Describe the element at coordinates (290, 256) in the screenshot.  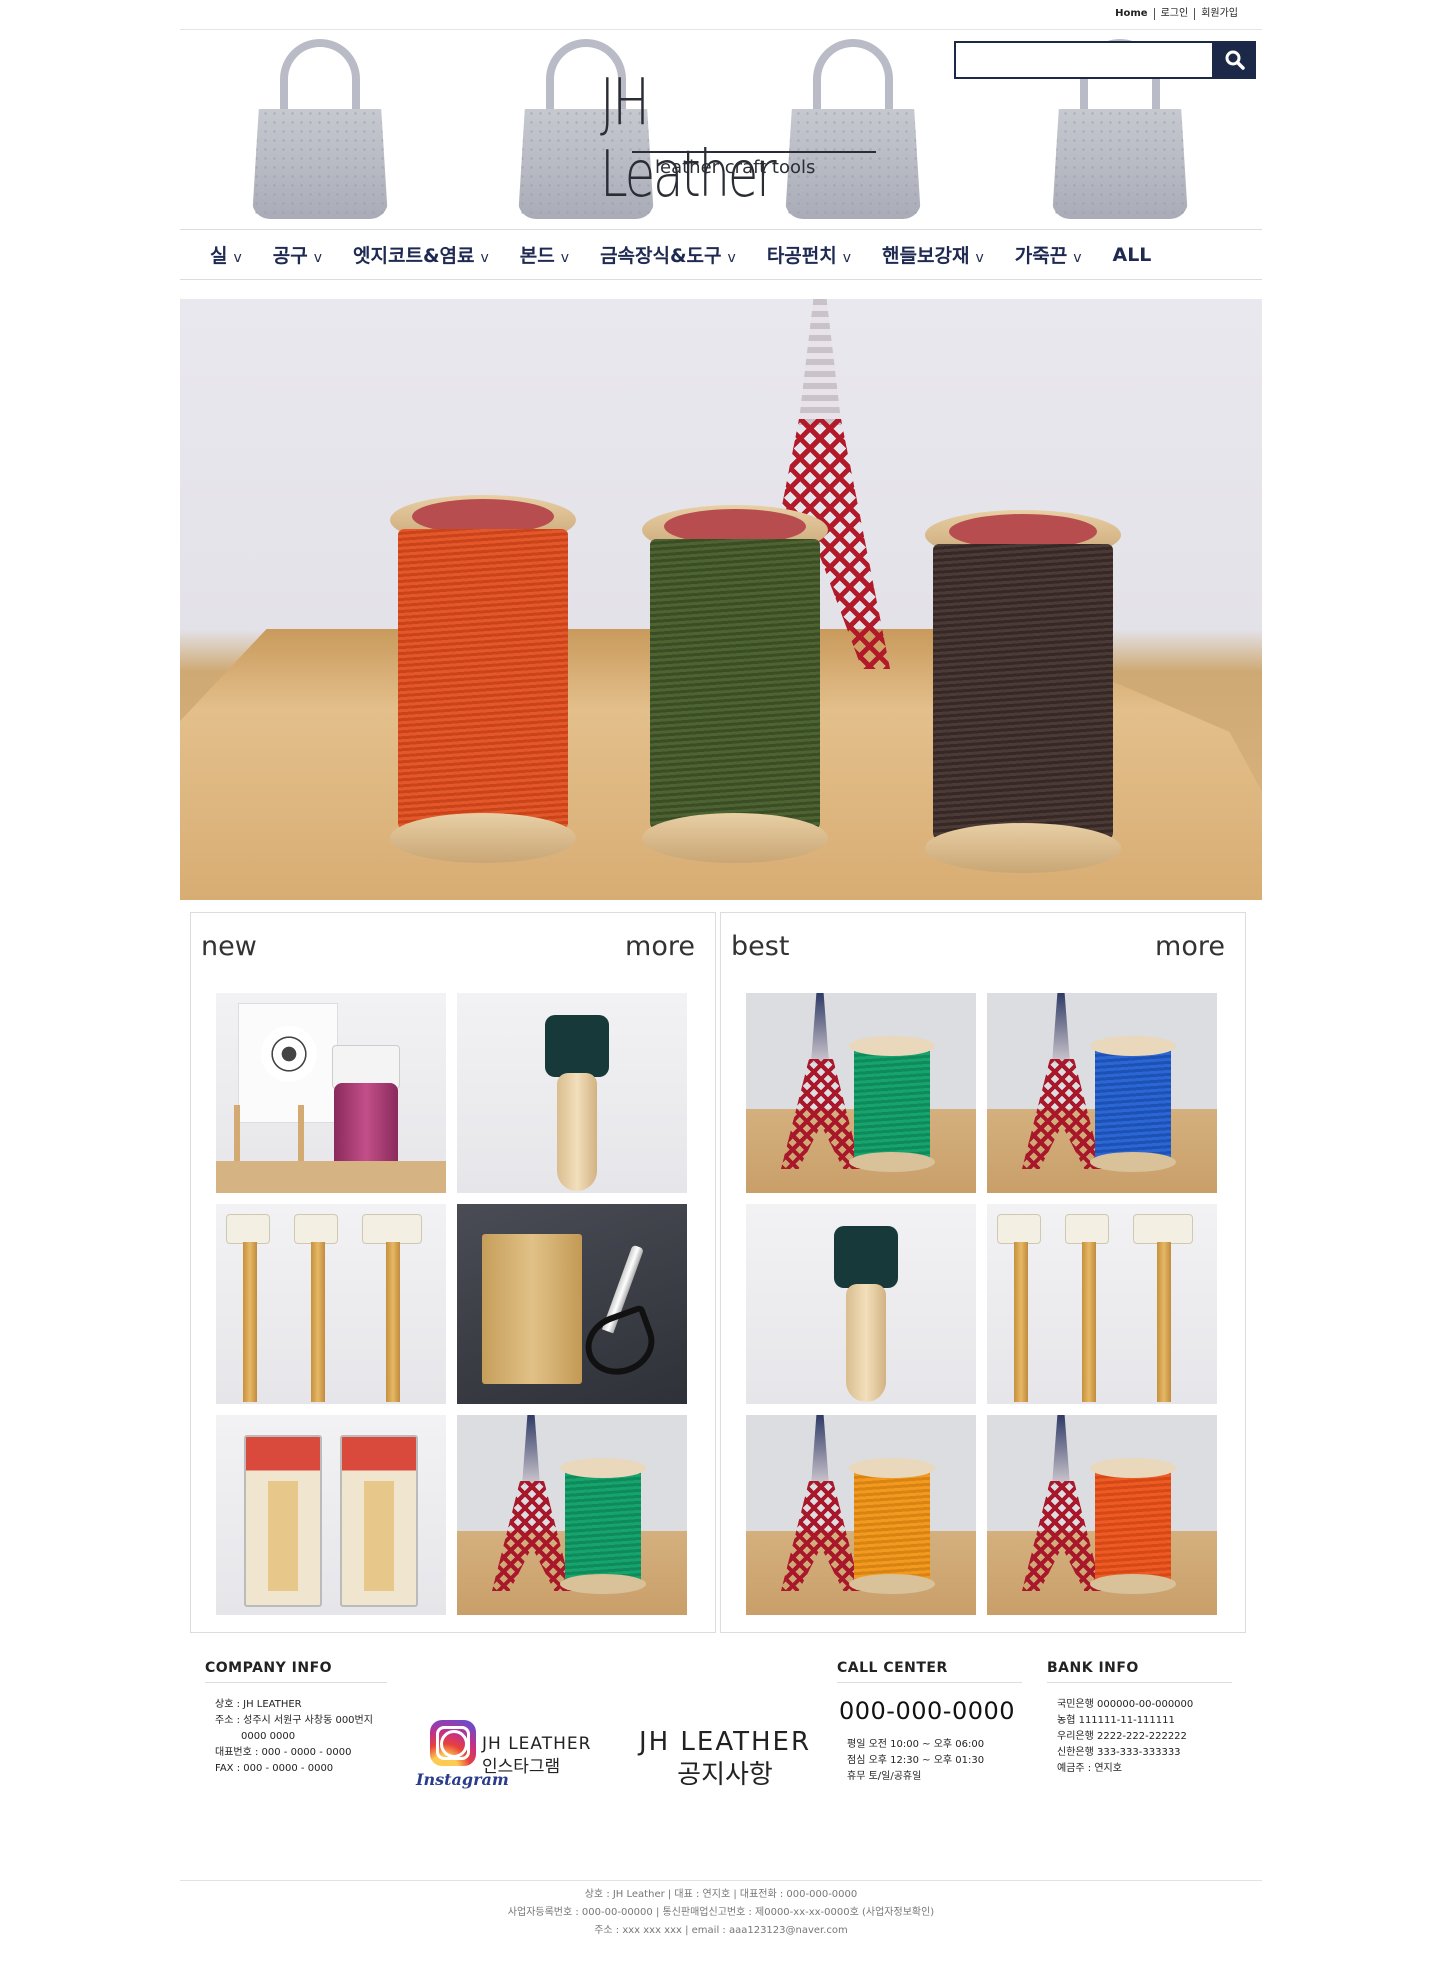
I see `nav-item-label: 공구` at that location.